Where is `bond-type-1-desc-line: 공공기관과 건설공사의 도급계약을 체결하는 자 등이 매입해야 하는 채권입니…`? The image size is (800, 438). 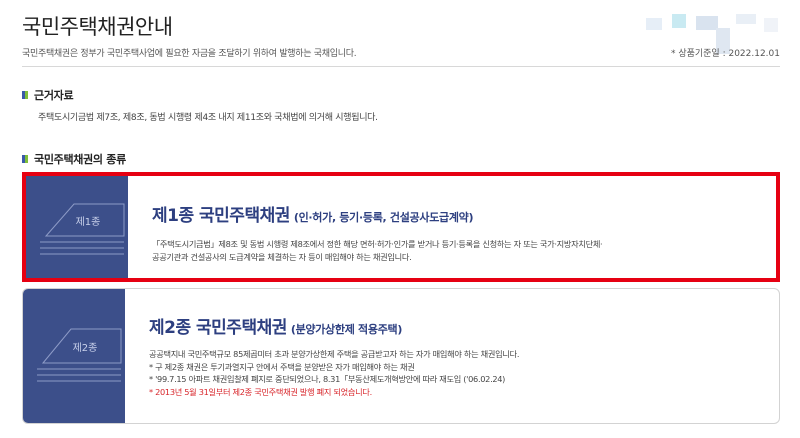
bond-type-1-desc-line: 공공기관과 건설공사의 도급계약을 체결하는 자 등이 매입해야 하는 채권입니… is located at coordinates (282, 256).